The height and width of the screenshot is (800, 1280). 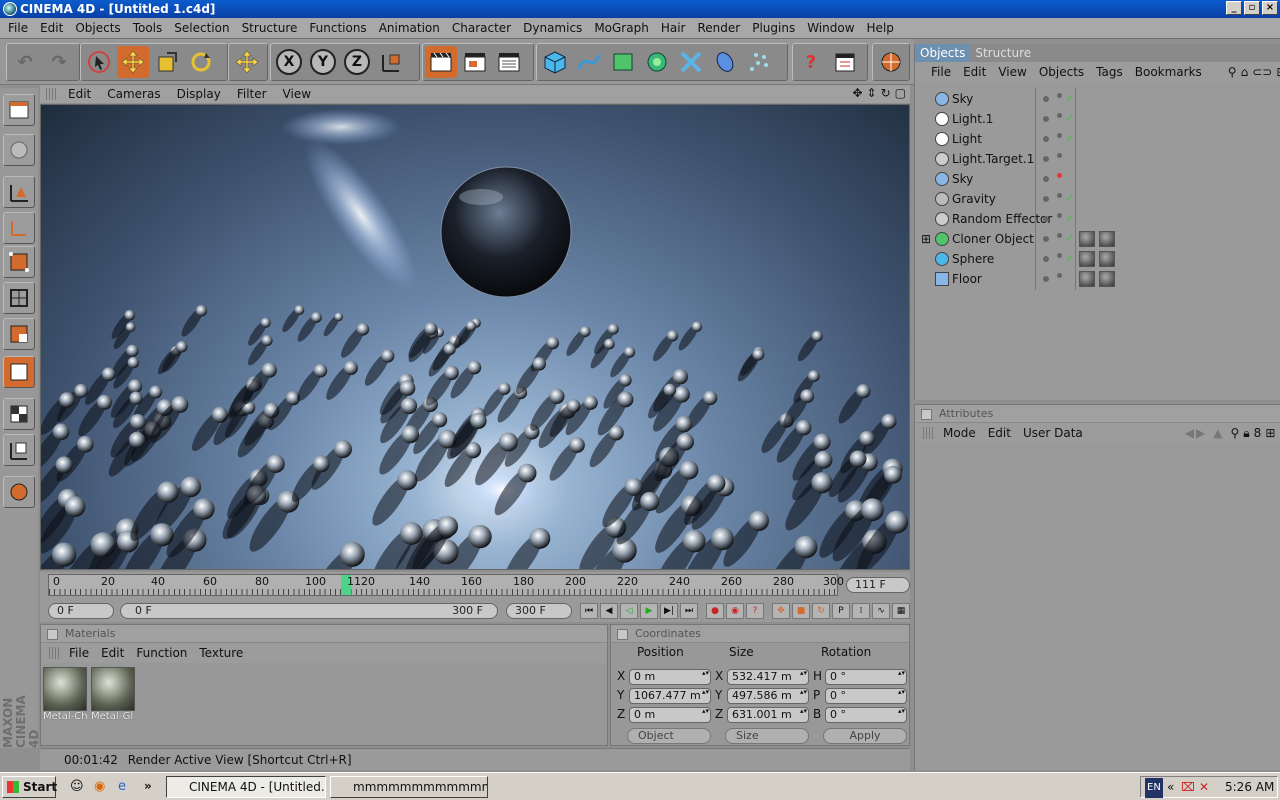 I want to click on viewport-menu-filter: Filter, so click(x=252, y=94).